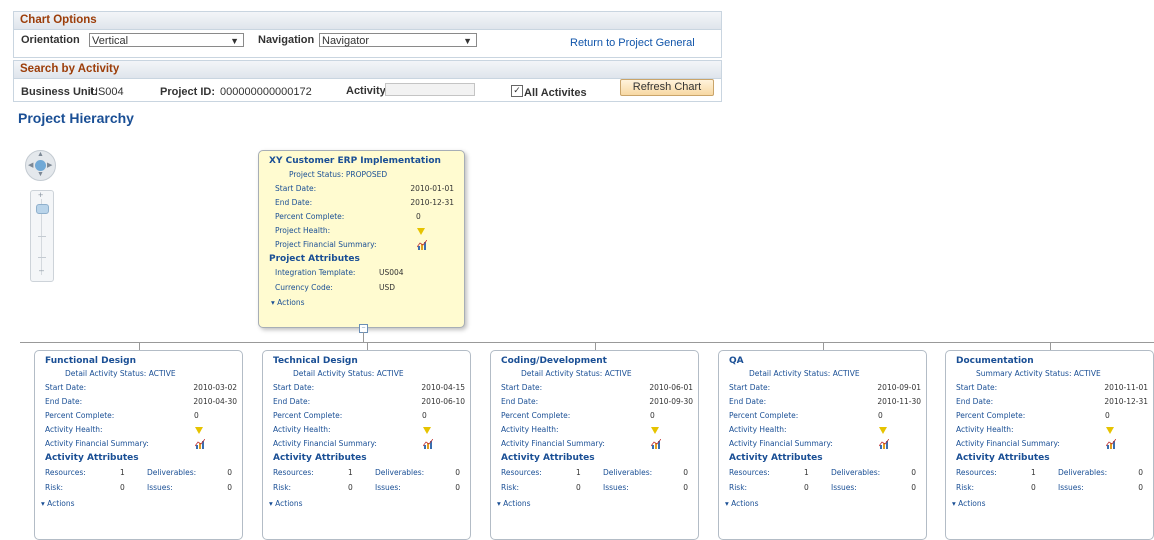 The width and height of the screenshot is (1154, 540). Describe the element at coordinates (671, 401) in the screenshot. I see `end-date-value: 2010-09-30` at that location.